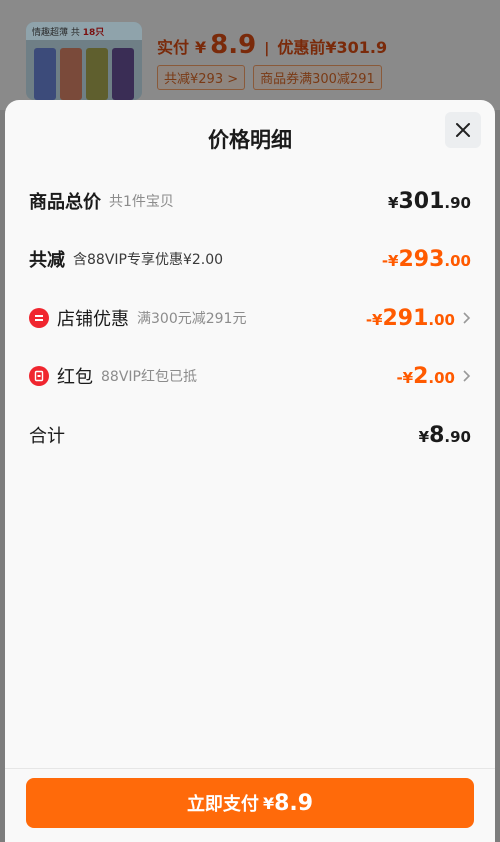 This screenshot has width=500, height=842. I want to click on total-discount-chip: 共减¥293 >, so click(201, 77).